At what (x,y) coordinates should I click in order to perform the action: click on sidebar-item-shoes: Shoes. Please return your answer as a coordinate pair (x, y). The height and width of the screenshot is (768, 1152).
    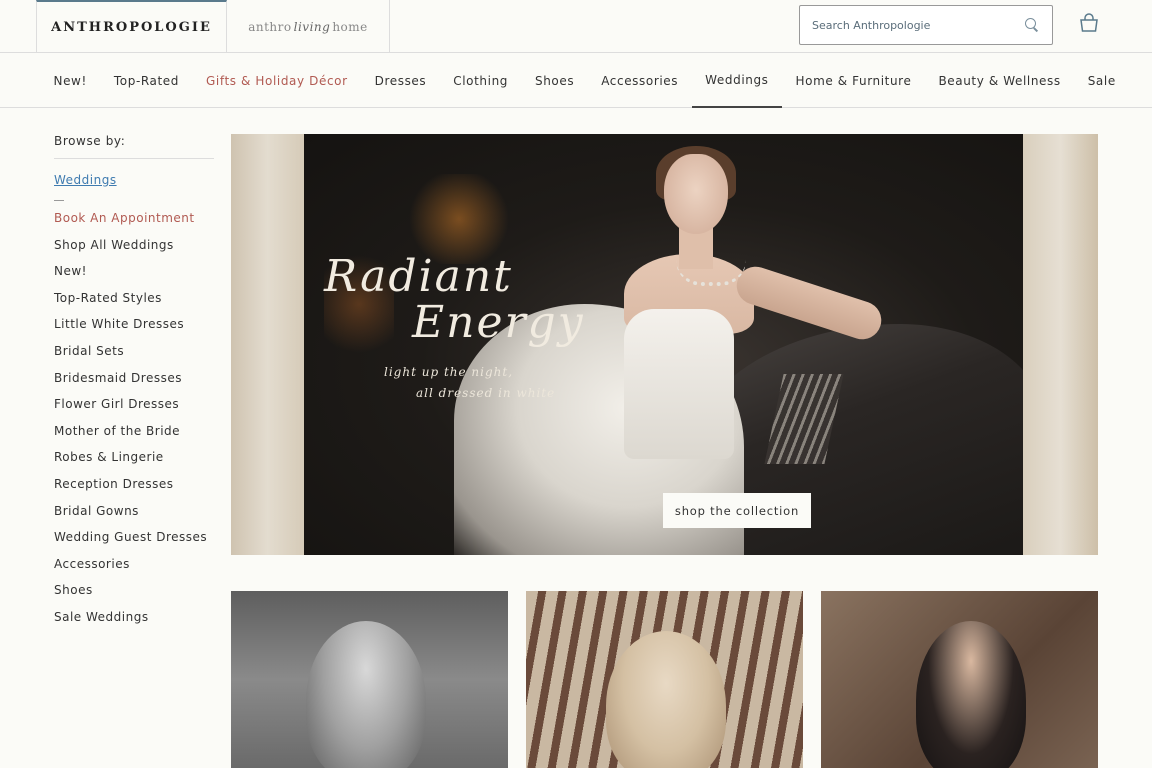
    Looking at the image, I should click on (134, 595).